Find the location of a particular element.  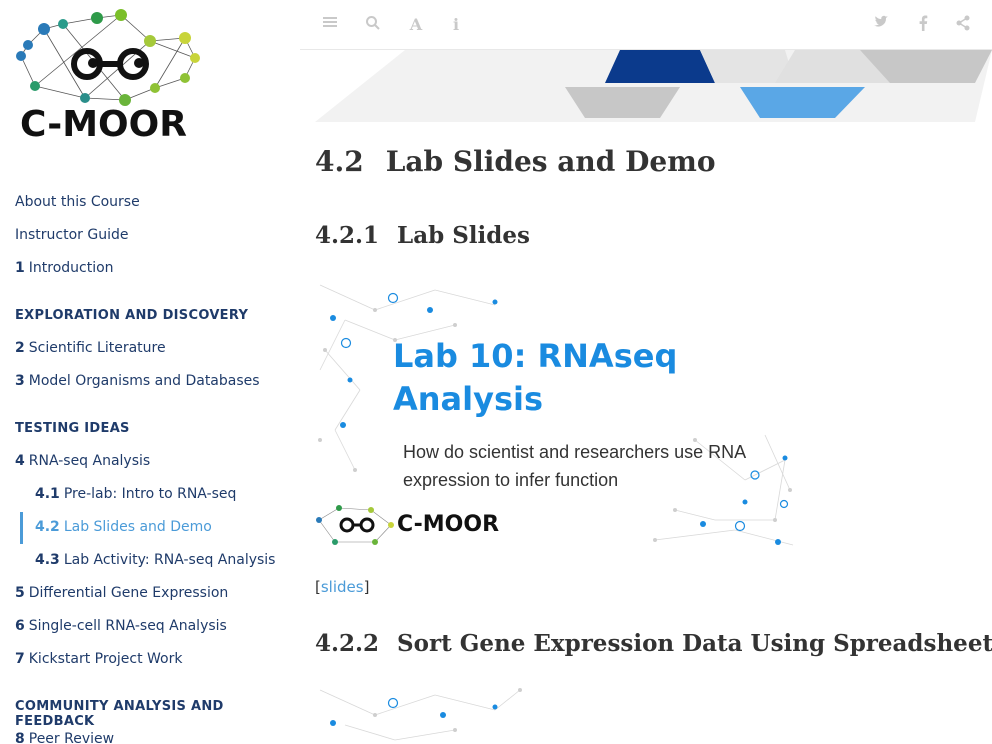

toc-num: 6 is located at coordinates (20, 626).